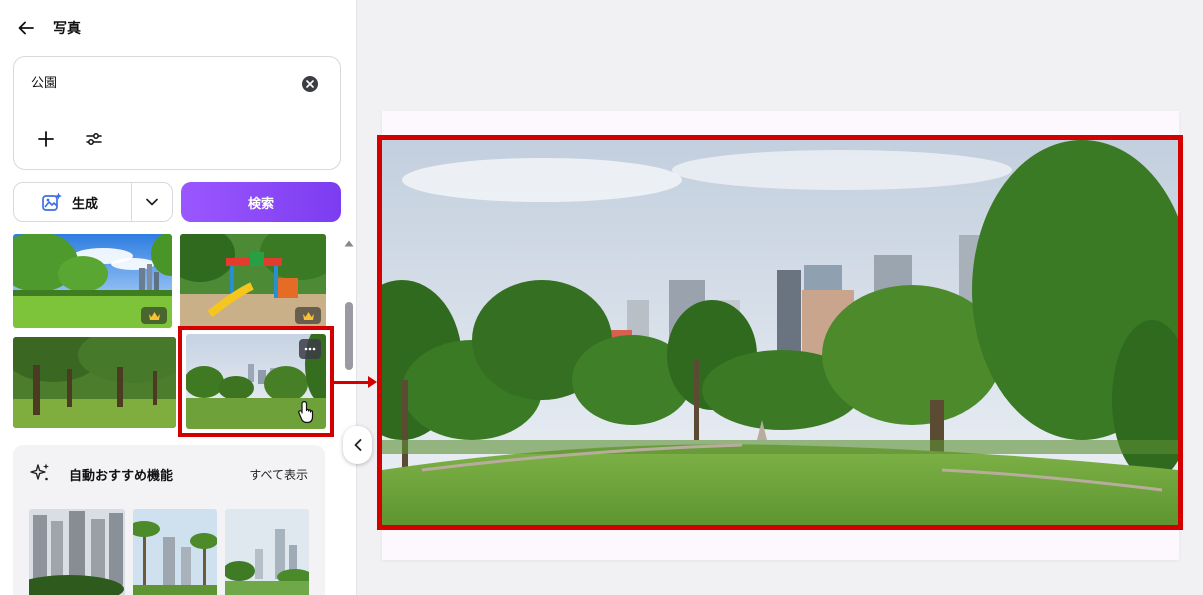 The image size is (1203, 595). I want to click on see-all-link: すべて表示, so click(278, 474).